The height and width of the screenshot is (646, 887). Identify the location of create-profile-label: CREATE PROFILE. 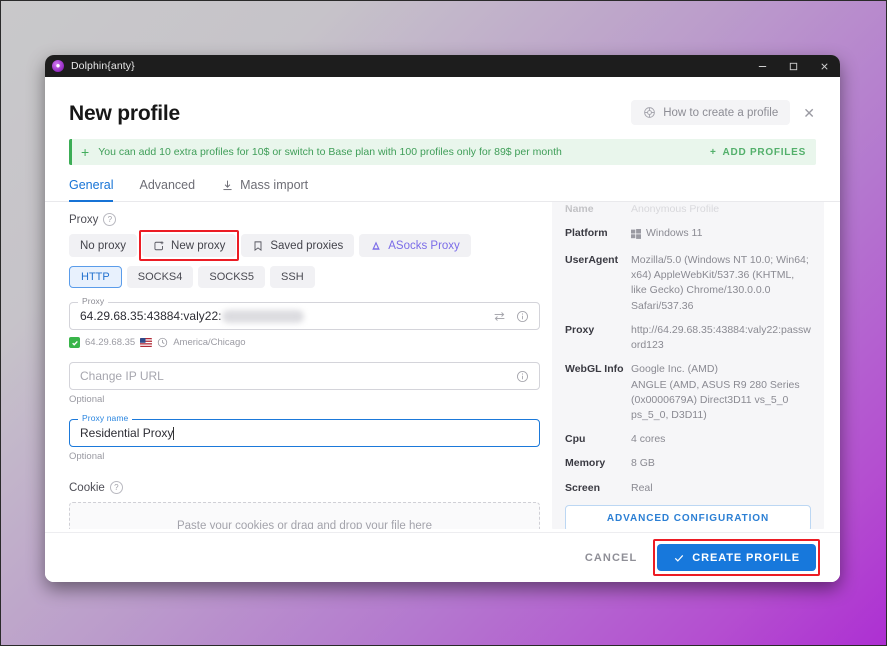
(746, 557).